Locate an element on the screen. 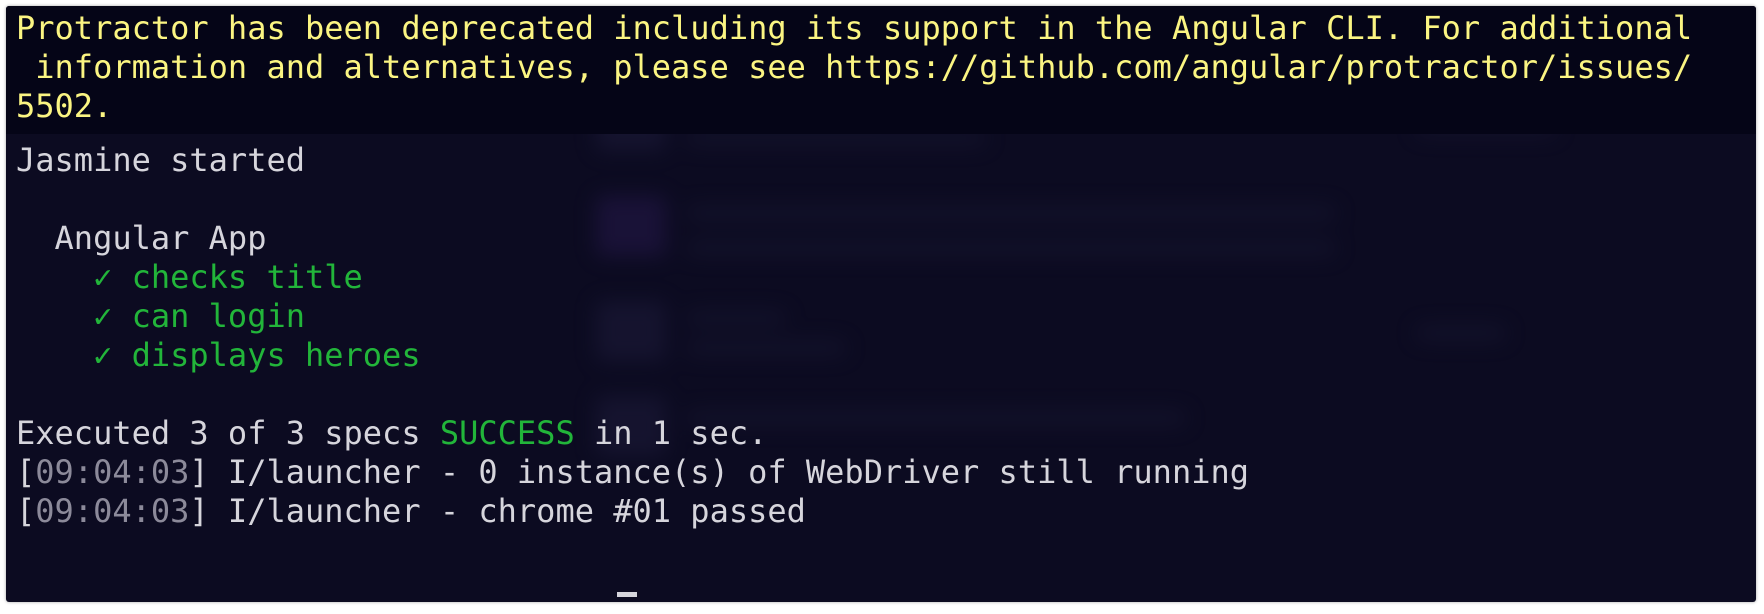 The width and height of the screenshot is (1764, 614). spec-result-line: ✓ checks title is located at coordinates (189, 277).